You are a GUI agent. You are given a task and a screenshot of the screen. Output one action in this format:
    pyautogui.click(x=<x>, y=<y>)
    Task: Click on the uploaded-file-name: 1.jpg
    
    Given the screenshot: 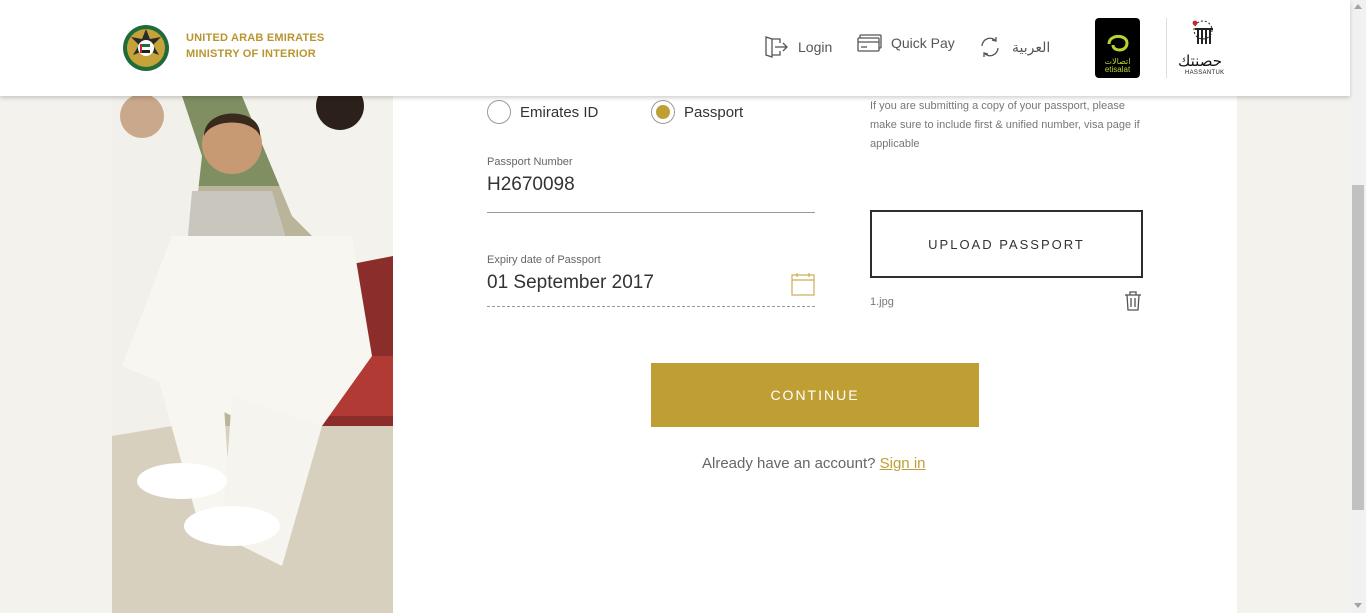 What is the action you would take?
    pyautogui.click(x=882, y=302)
    